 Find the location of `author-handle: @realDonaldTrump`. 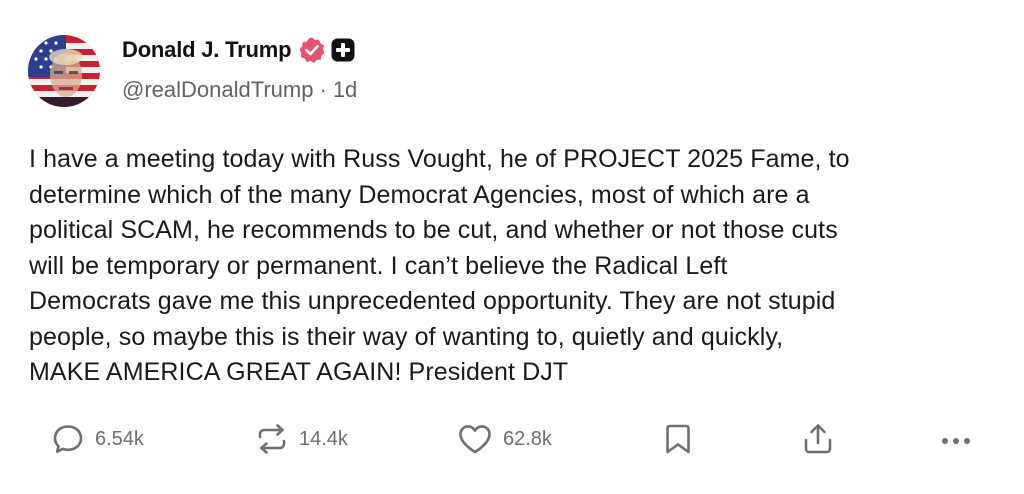

author-handle: @realDonaldTrump is located at coordinates (217, 90).